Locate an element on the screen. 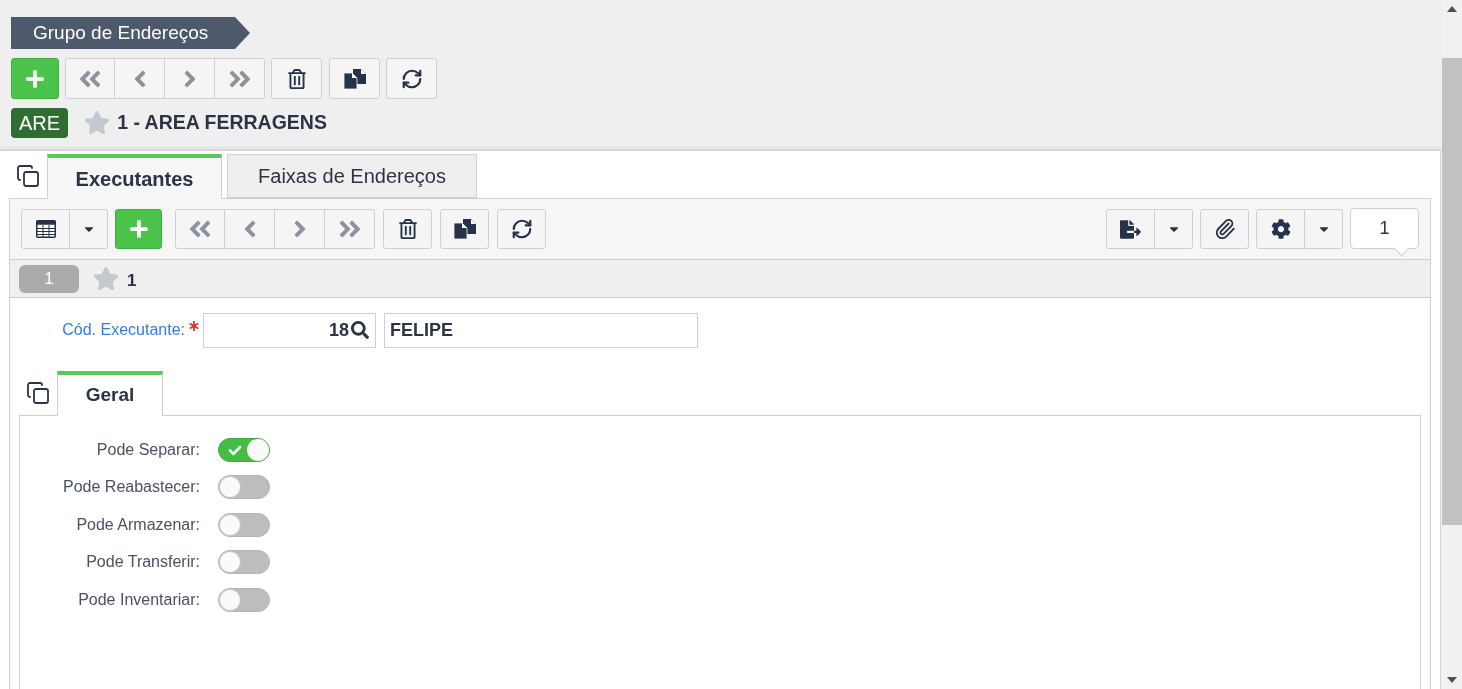 The image size is (1462, 689). paperclip-icon is located at coordinates (1224, 229).